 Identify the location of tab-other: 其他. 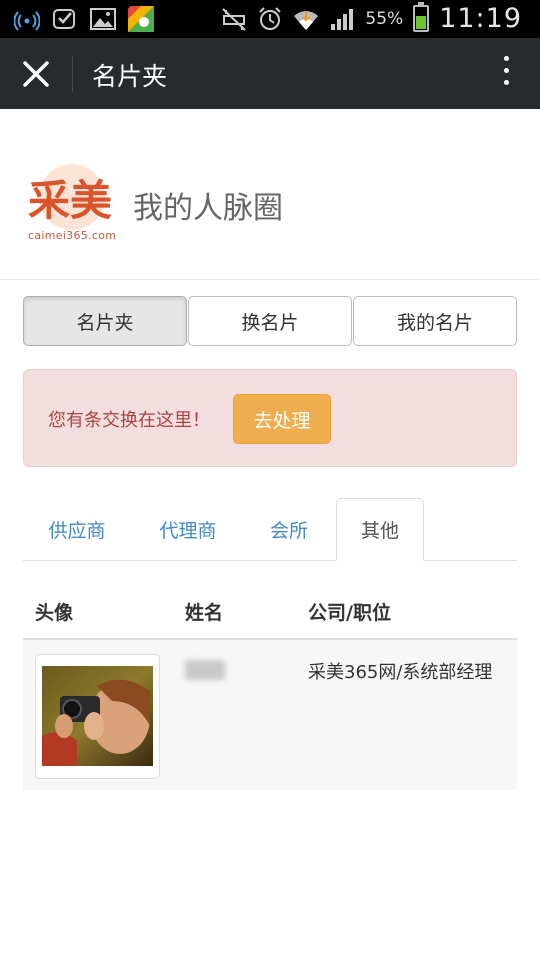
(380, 529).